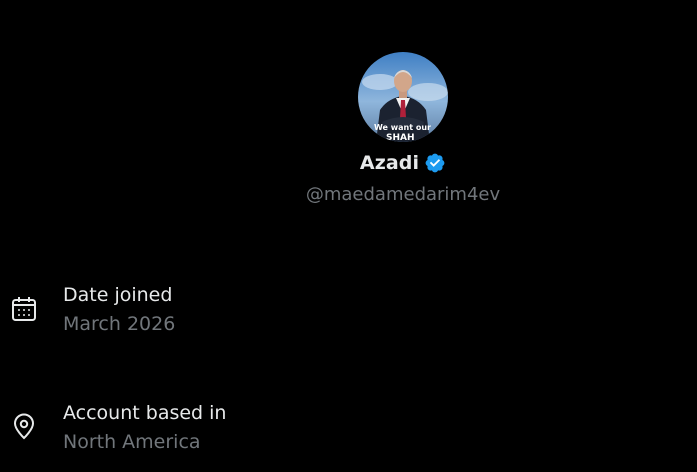  Describe the element at coordinates (119, 324) in the screenshot. I see `date-joined-value: March 2026` at that location.